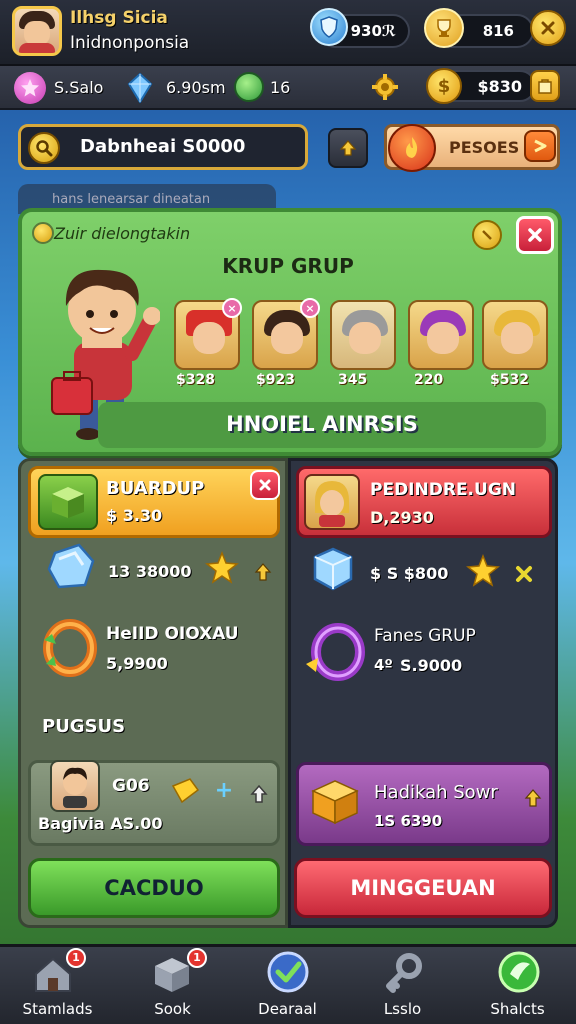 This screenshot has height=1024, width=576. What do you see at coordinates (425, 636) in the screenshot?
I see `right-item2-title: Fanes GRUP` at bounding box center [425, 636].